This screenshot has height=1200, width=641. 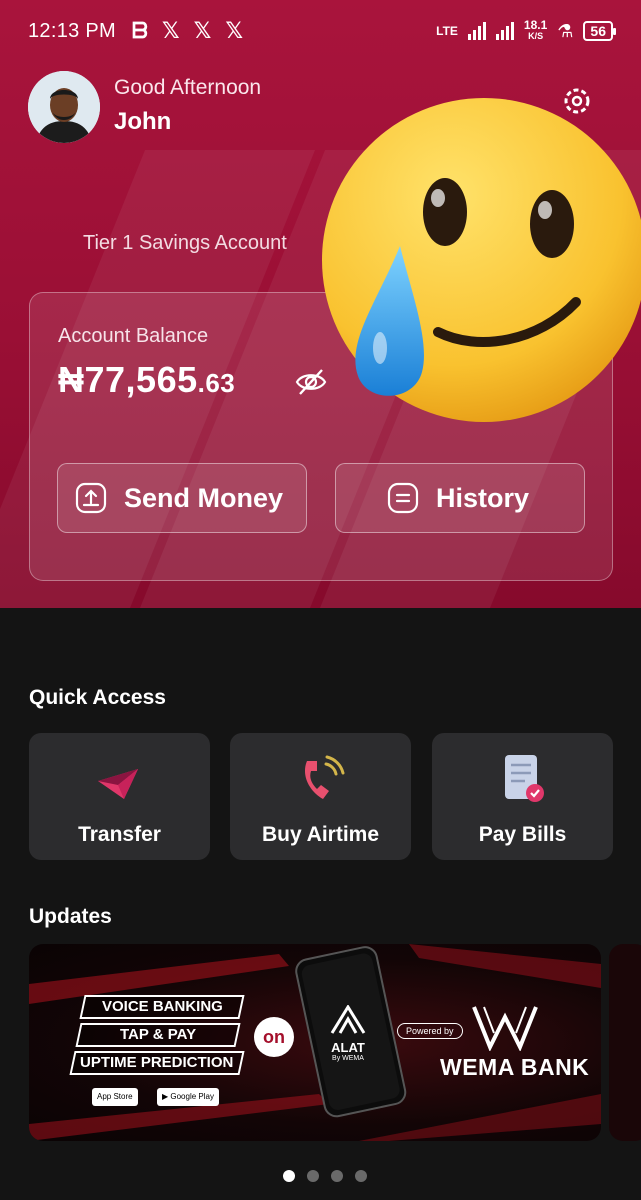 What do you see at coordinates (182, 498) in the screenshot?
I see `send-money-button: Send Money` at bounding box center [182, 498].